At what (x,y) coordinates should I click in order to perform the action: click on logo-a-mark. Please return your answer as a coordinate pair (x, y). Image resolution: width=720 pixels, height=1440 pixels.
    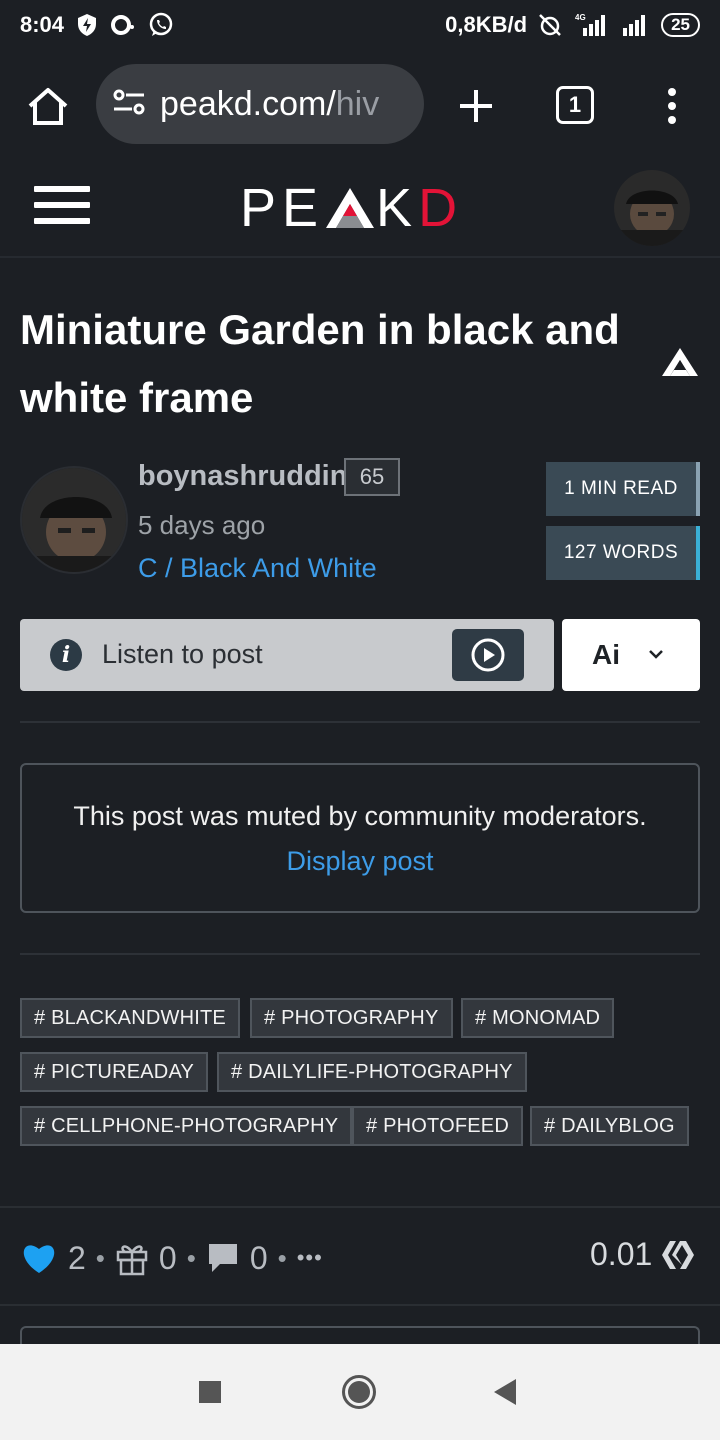
    Looking at the image, I should click on (350, 208).